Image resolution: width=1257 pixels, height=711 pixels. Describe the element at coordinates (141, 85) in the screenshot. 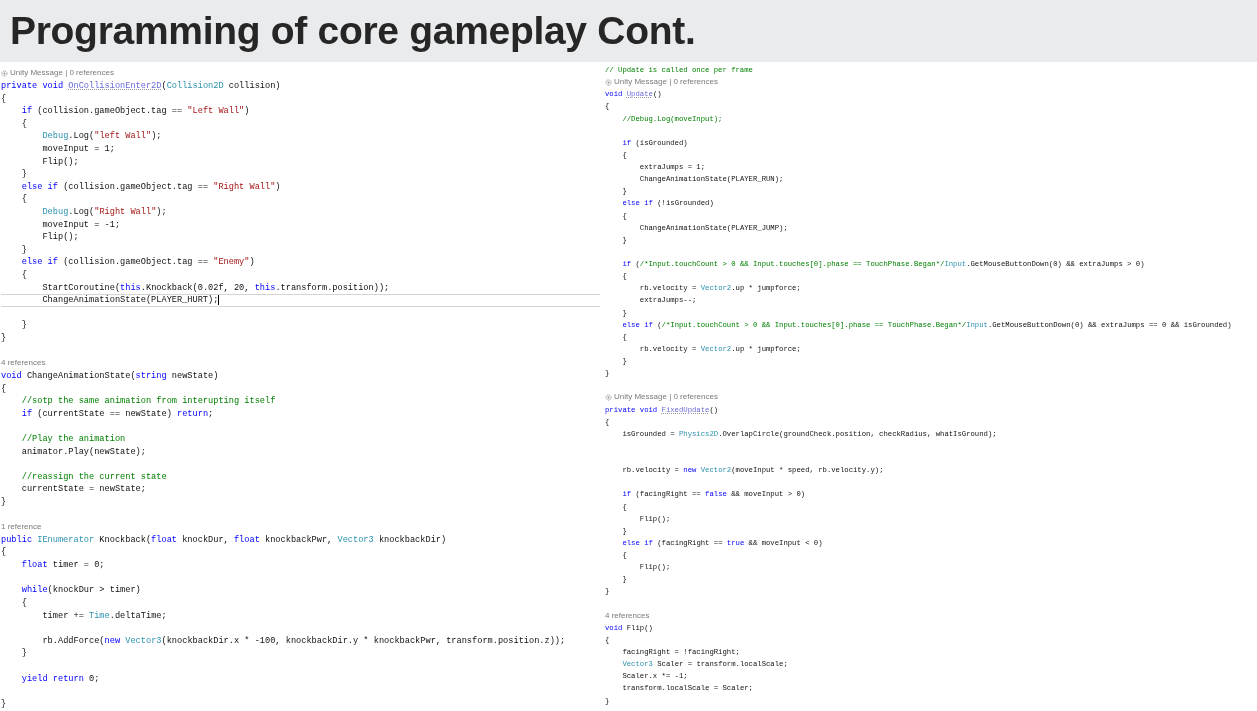

I see `code-line: private void OnCollisionEnter2D(Collision2D collision)` at that location.